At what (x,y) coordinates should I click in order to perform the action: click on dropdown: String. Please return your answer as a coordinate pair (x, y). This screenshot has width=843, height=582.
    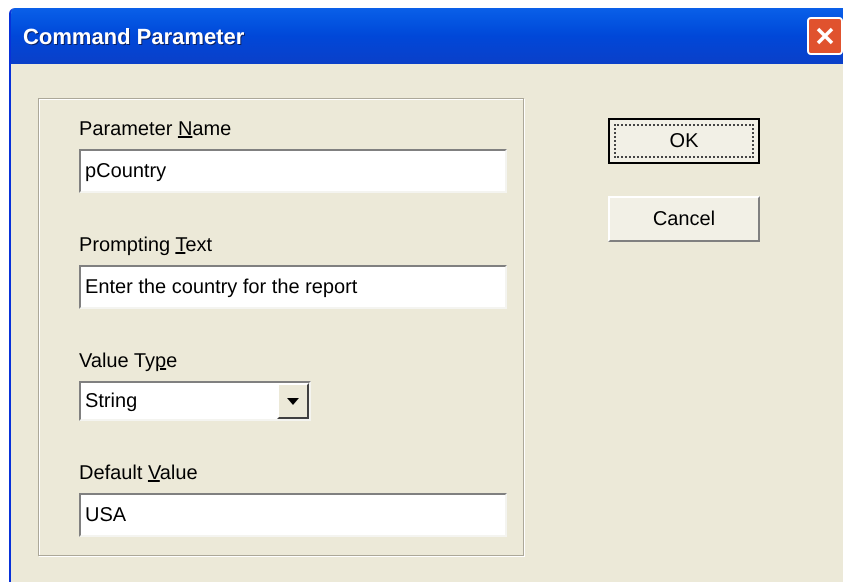
    Looking at the image, I should click on (195, 401).